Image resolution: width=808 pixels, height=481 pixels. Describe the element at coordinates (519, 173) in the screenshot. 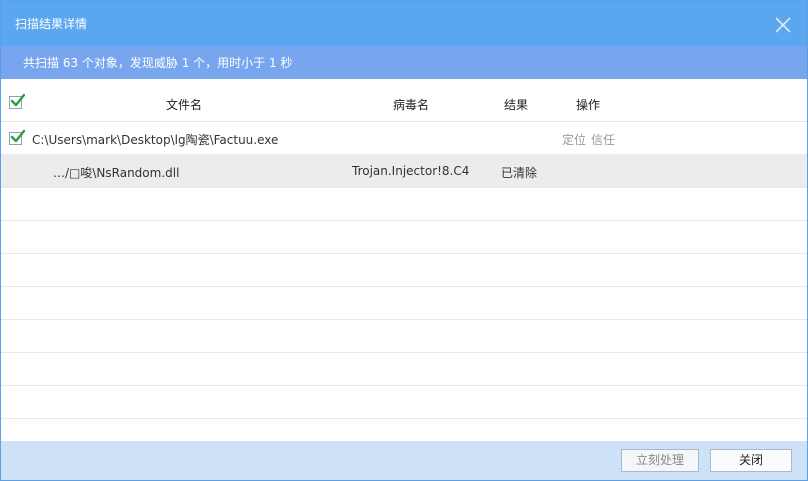

I see `result-status: 已清除` at that location.